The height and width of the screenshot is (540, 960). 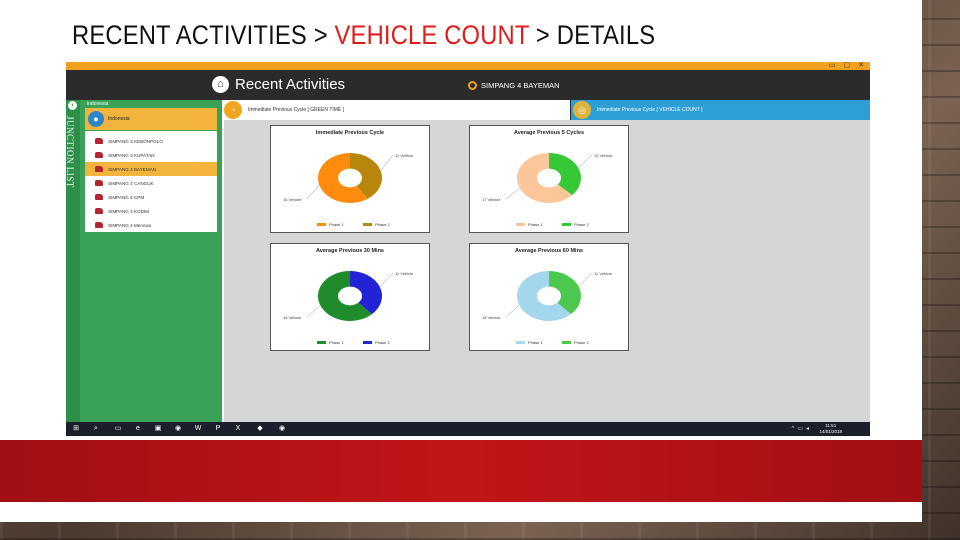 I want to click on system-tray: ^▭◂, so click(x=802, y=428).